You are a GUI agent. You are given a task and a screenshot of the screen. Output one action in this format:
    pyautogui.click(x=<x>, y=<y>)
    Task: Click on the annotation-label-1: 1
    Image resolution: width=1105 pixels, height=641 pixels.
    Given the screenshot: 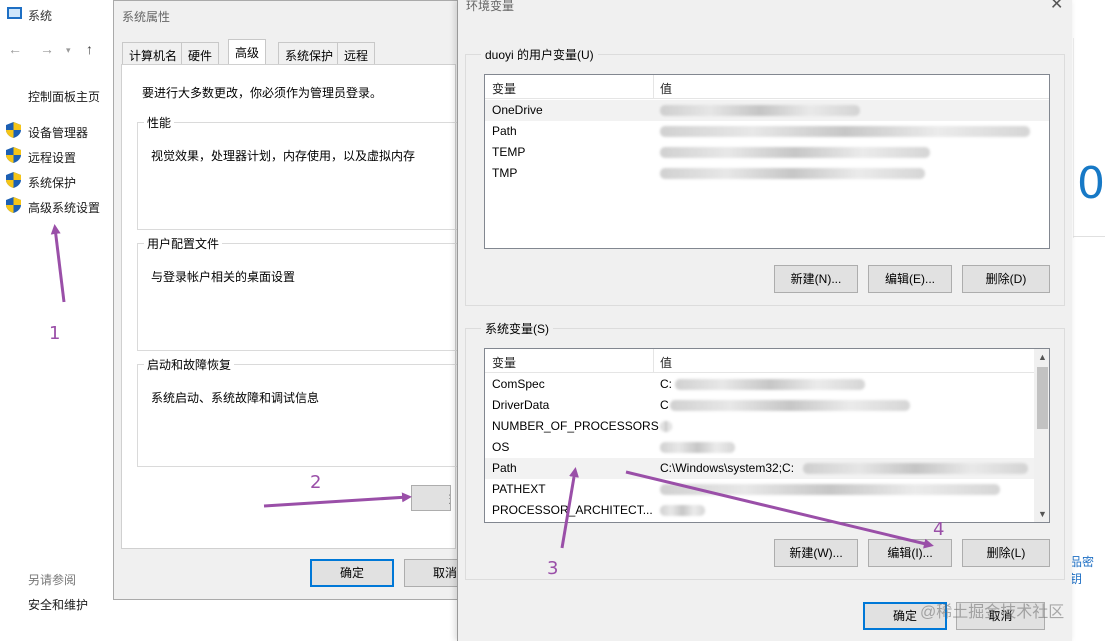 What is the action you would take?
    pyautogui.click(x=55, y=333)
    